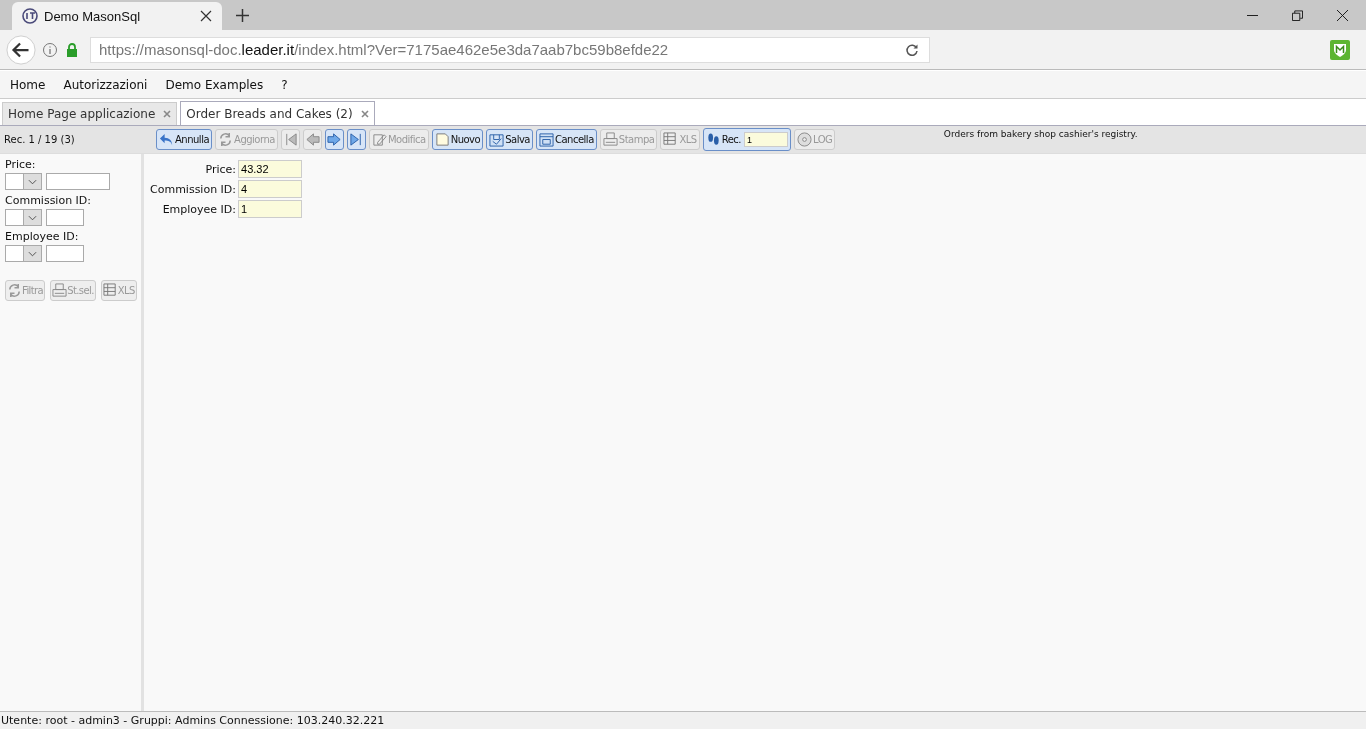  Describe the element at coordinates (50, 49) in the screenshot. I see `info-icon` at that location.